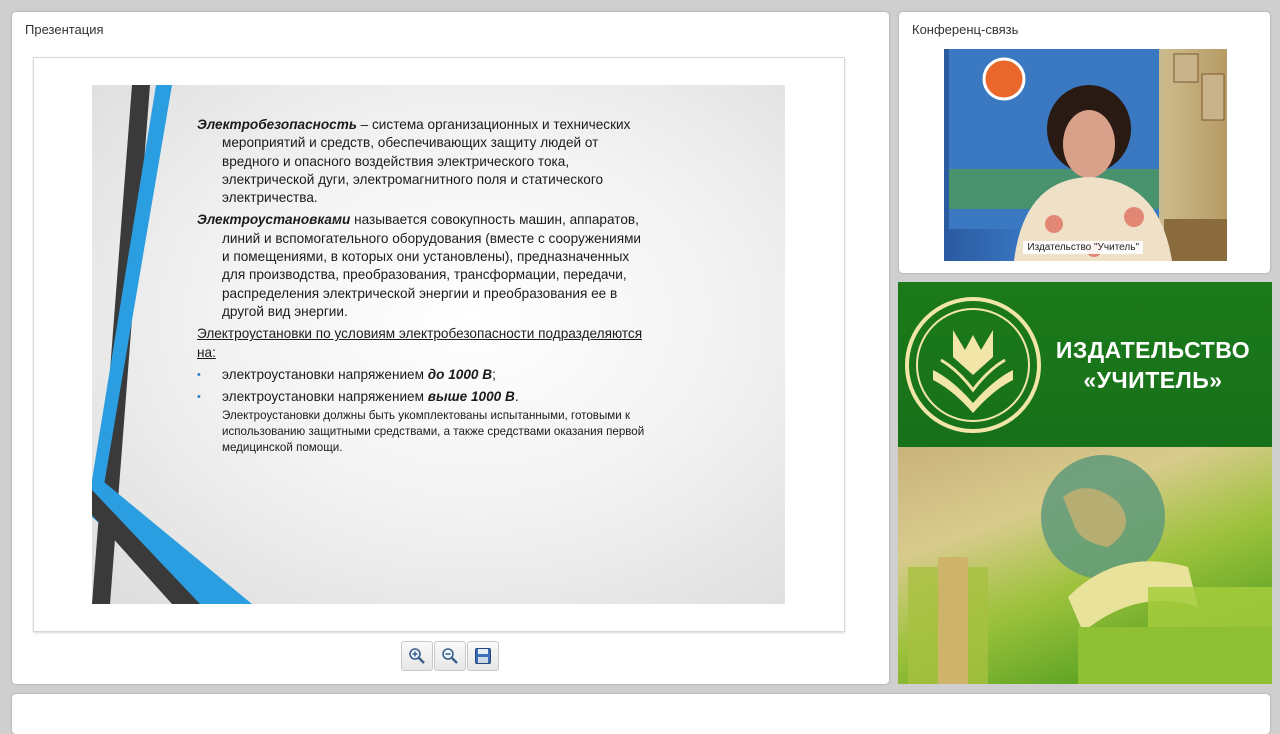 The width and height of the screenshot is (1280, 734). I want to click on publisher-logo-icon, so click(973, 365).